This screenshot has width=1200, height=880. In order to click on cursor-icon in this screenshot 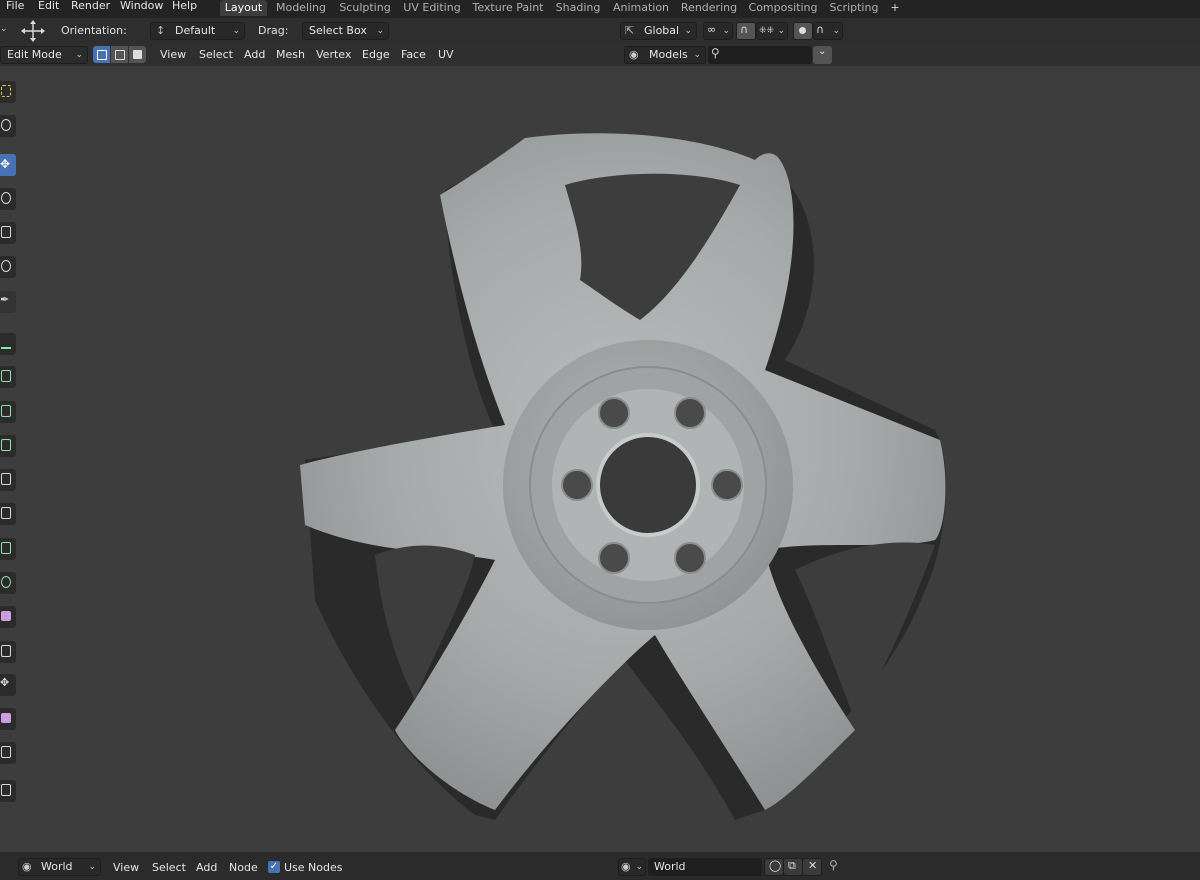, I will do `click(6, 125)`.